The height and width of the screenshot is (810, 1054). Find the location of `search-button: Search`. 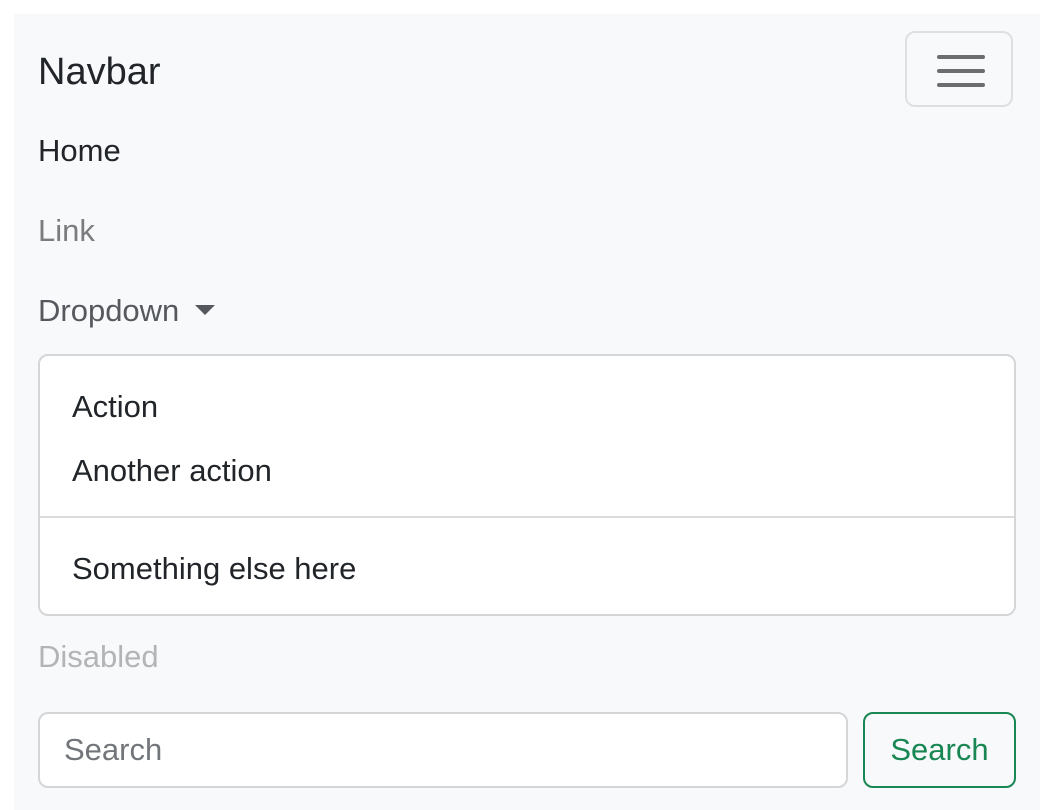

search-button: Search is located at coordinates (939, 750).